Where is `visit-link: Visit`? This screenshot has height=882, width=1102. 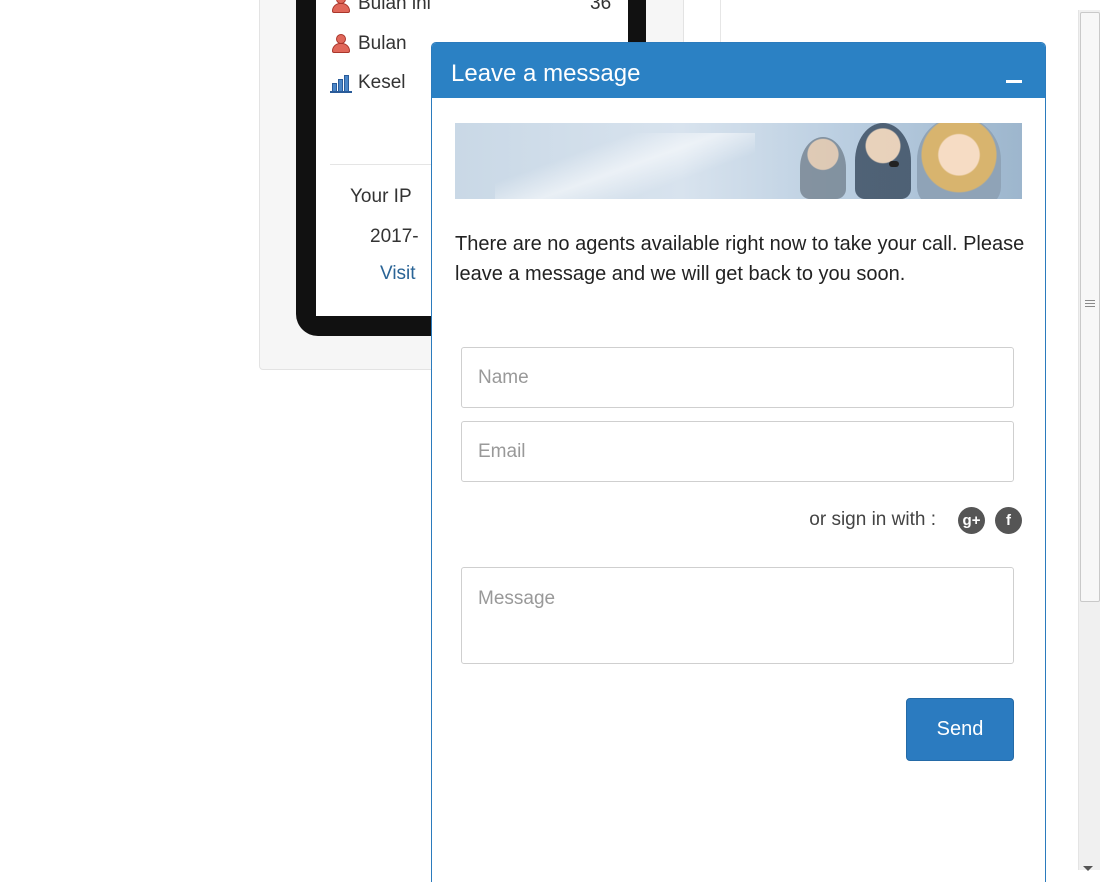 visit-link: Visit is located at coordinates (398, 274).